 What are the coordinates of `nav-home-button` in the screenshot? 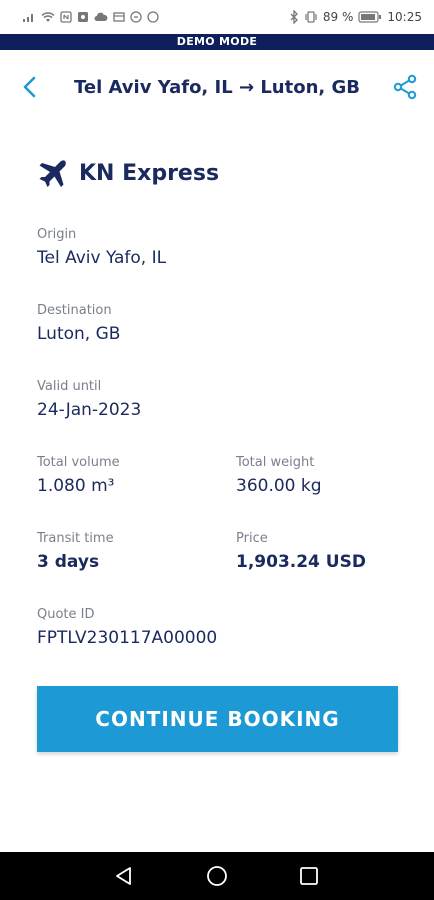 It's located at (217, 876).